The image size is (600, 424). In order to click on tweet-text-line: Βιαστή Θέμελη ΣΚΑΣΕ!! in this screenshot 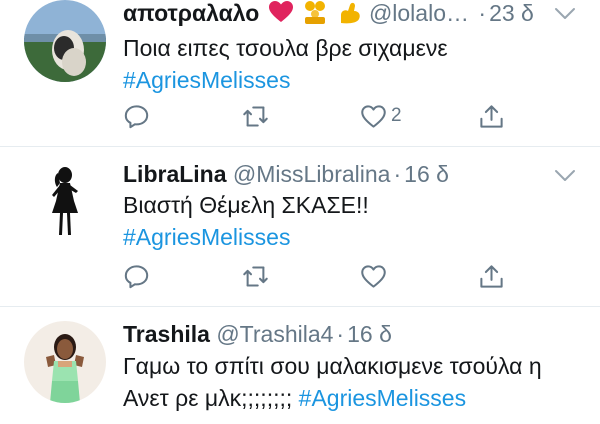, I will do `click(246, 205)`.